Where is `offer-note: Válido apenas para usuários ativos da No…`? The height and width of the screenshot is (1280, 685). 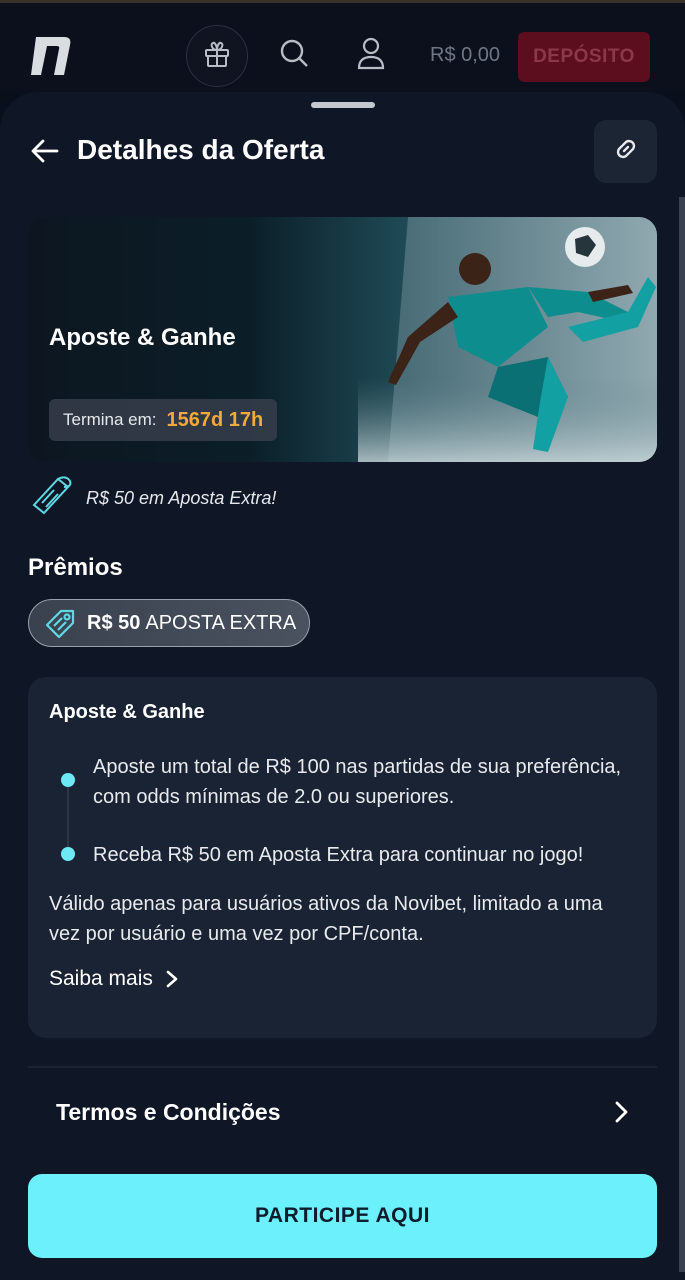
offer-note: Válido apenas para usuários ativos da No… is located at coordinates (326, 919).